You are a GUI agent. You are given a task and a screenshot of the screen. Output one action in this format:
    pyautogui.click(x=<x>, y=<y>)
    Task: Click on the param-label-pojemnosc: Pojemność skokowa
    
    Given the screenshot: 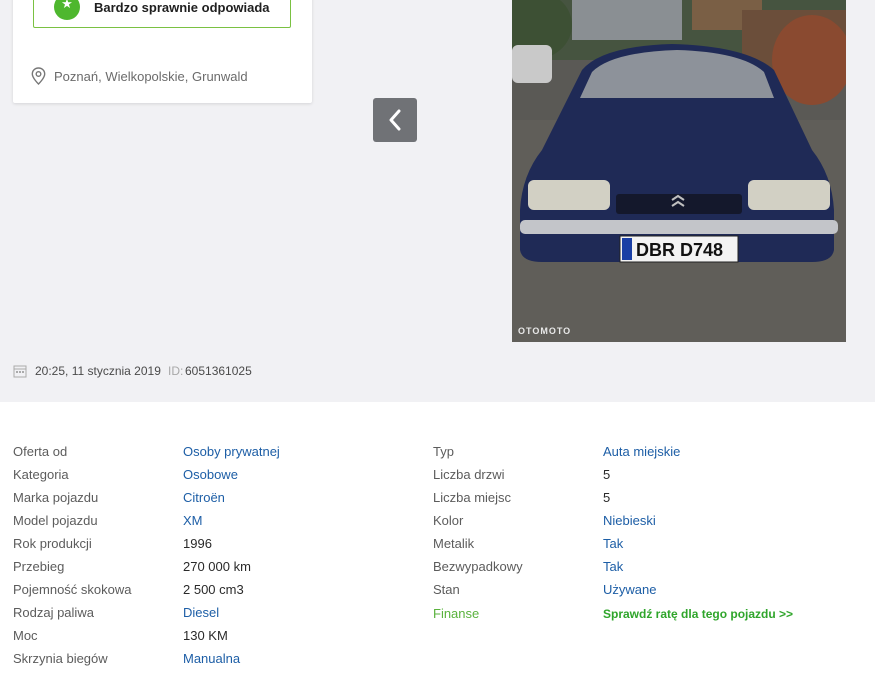 What is the action you would take?
    pyautogui.click(x=72, y=589)
    